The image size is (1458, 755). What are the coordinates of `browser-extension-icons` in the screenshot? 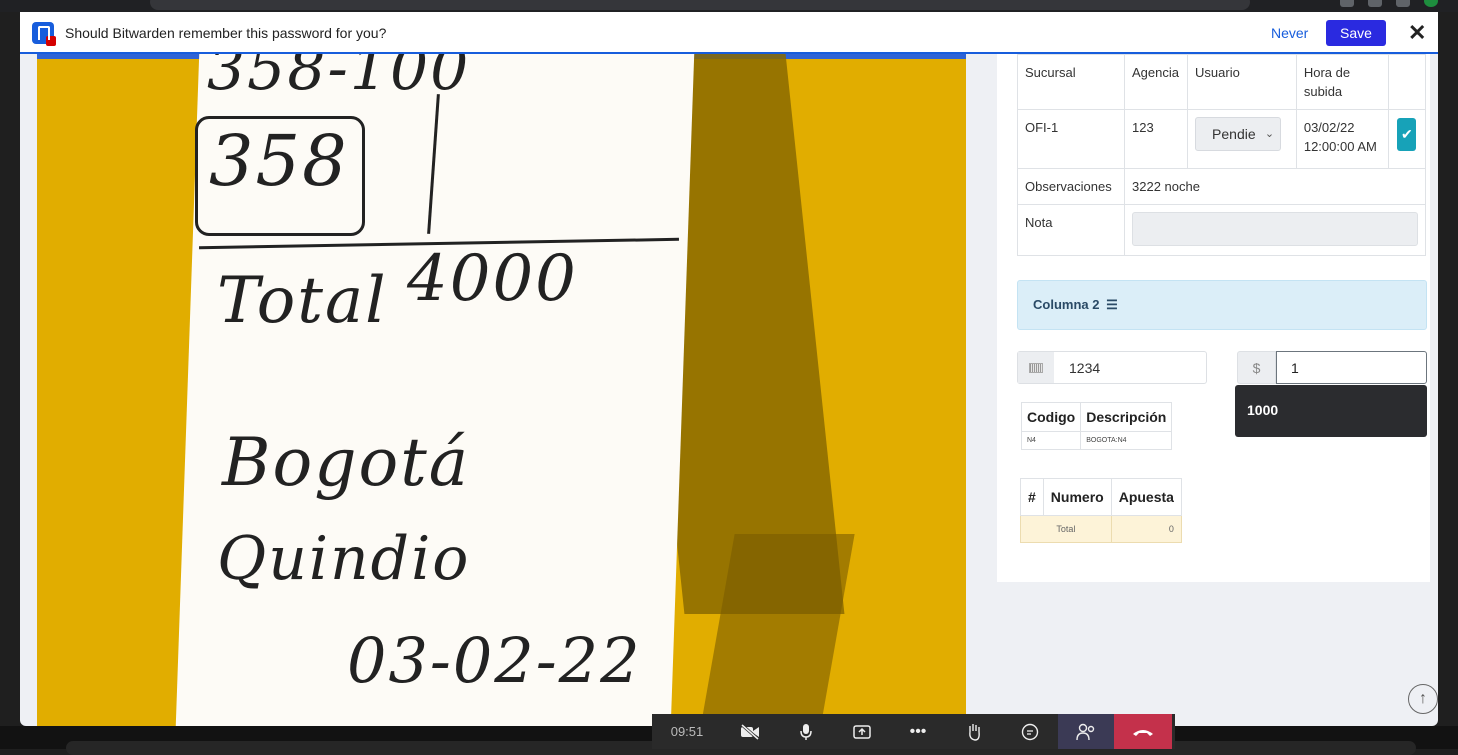 It's located at (1389, 4).